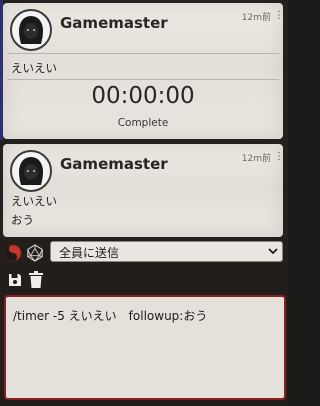 This screenshot has width=320, height=406. Describe the element at coordinates (89, 253) in the screenshot. I see `roll-mode-selected: 全員に送信` at that location.